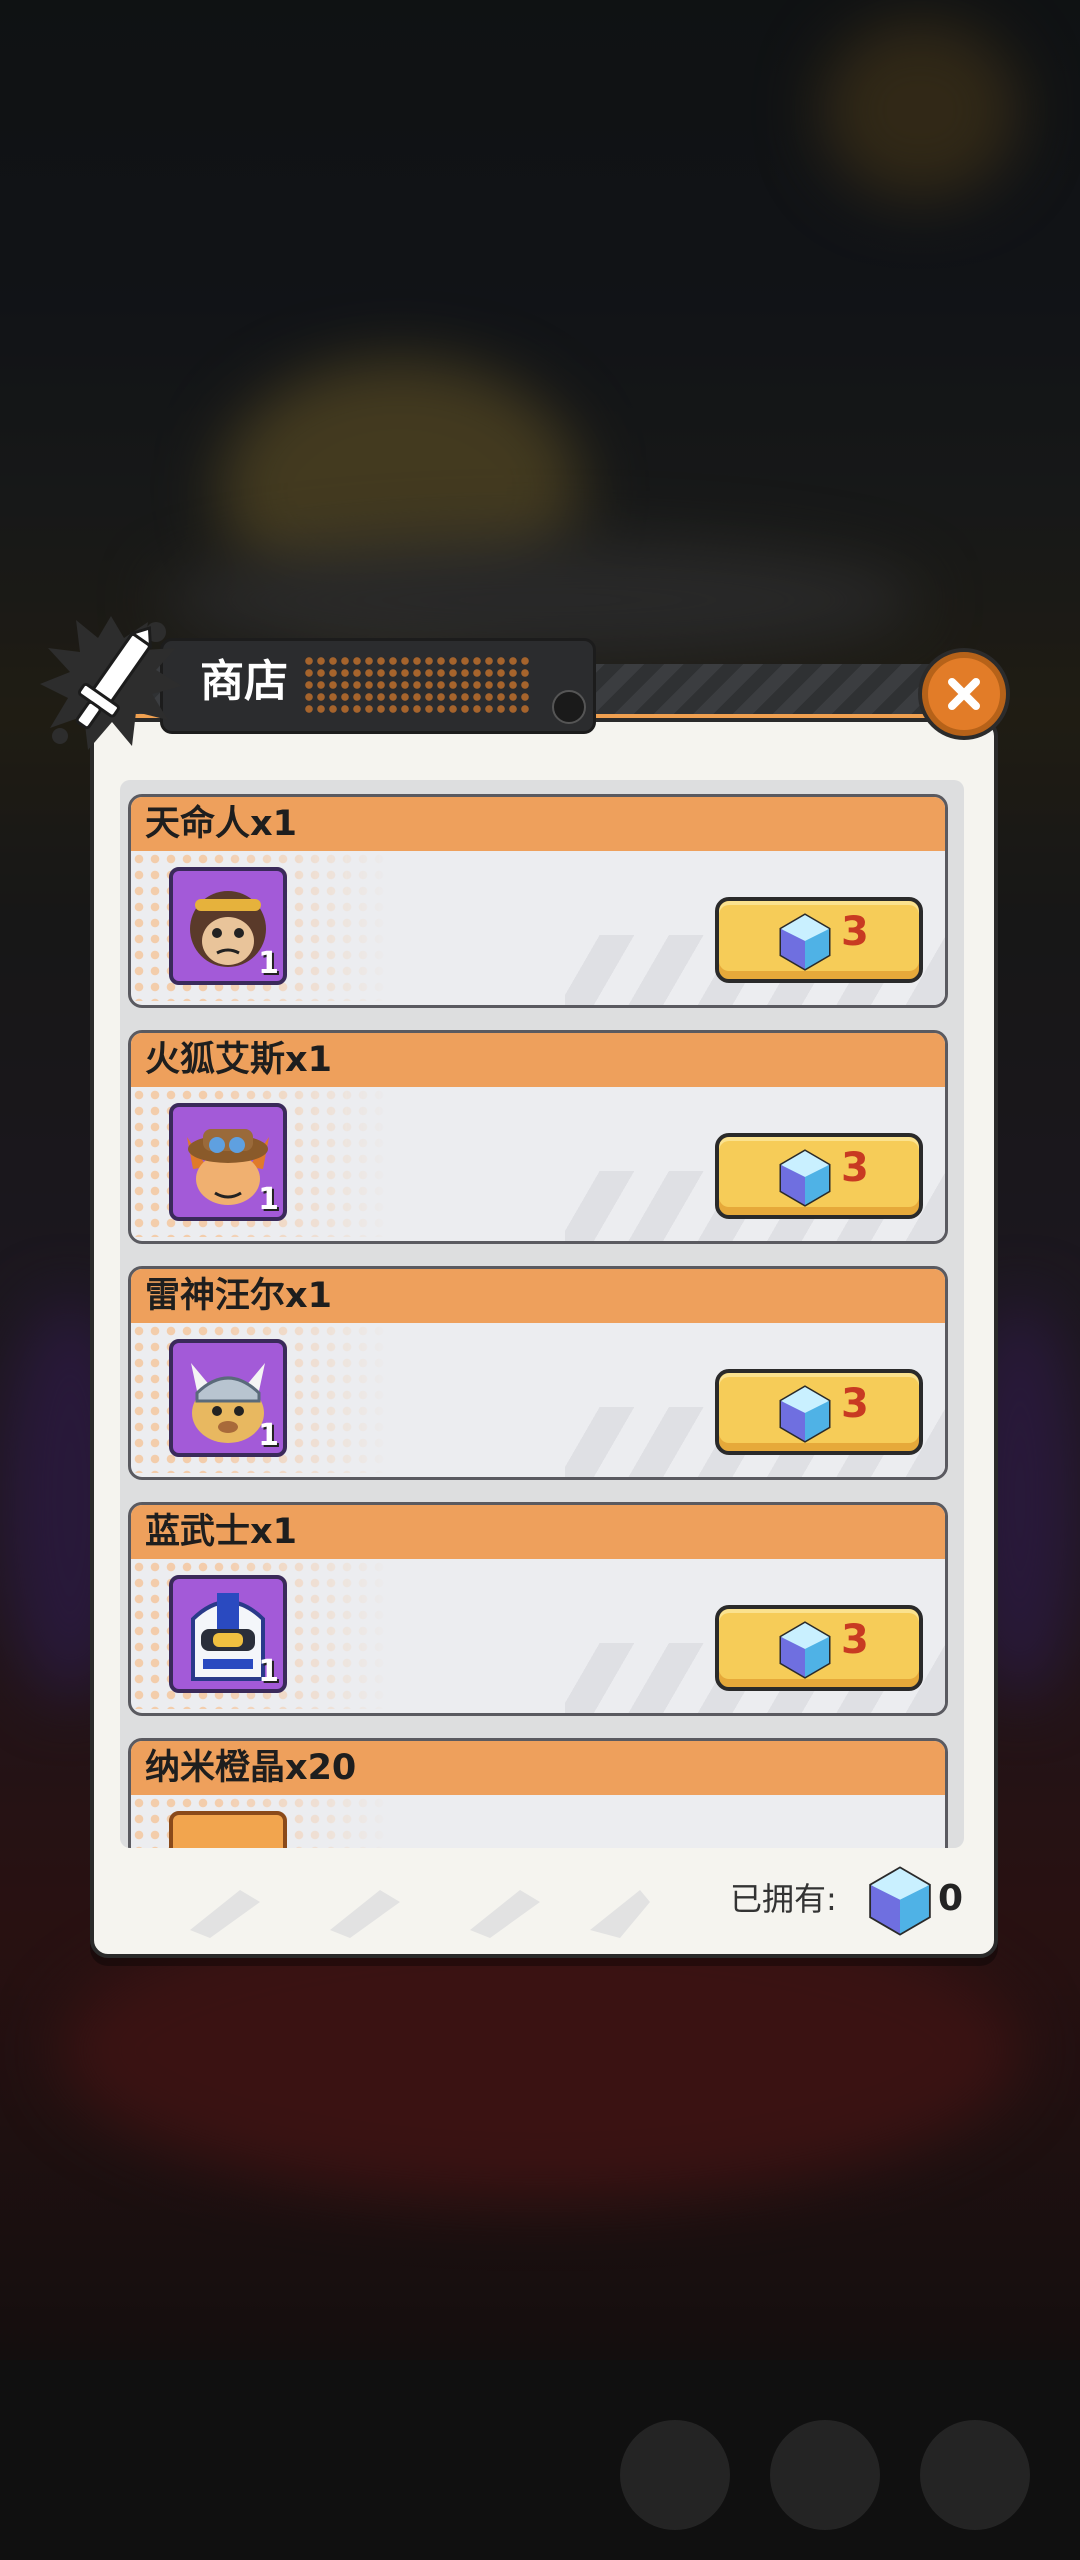 The width and height of the screenshot is (1080, 2560). Describe the element at coordinates (538, 1137) in the screenshot. I see `shop-item: 火狐艾斯x1 1 3` at that location.